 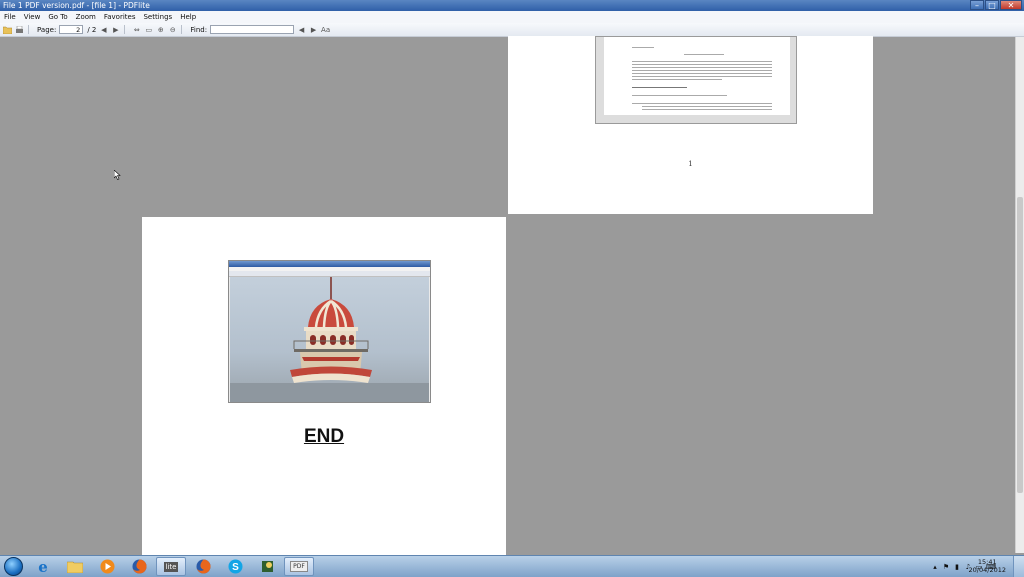 What do you see at coordinates (1018, 566) in the screenshot?
I see `show-desktop-button` at bounding box center [1018, 566].